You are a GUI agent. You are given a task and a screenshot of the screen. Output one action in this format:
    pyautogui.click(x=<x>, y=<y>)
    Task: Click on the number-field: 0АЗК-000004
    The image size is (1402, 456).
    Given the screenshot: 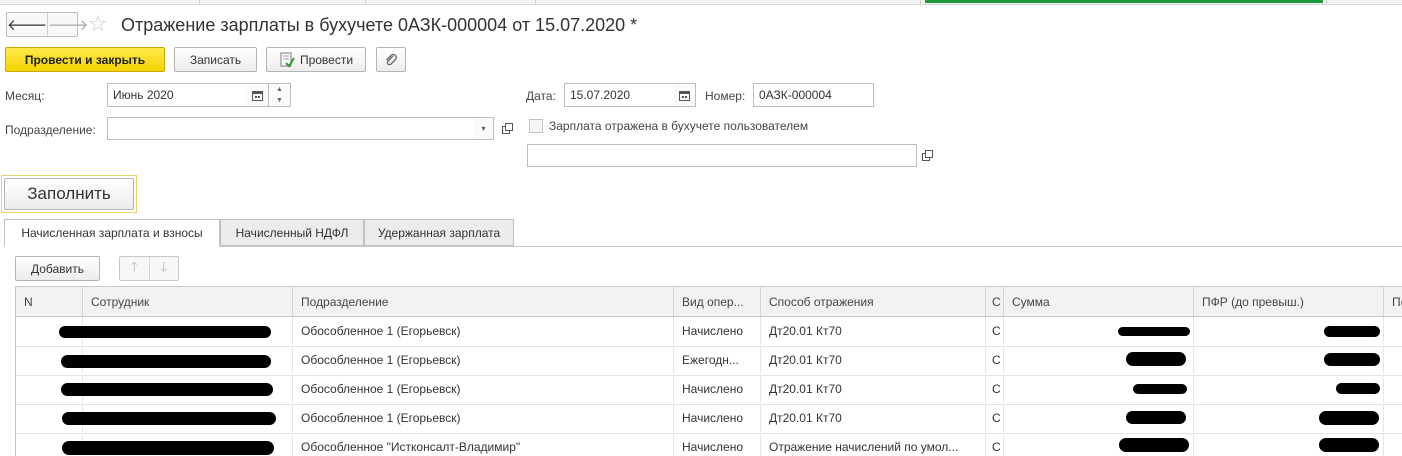 What is the action you would take?
    pyautogui.click(x=813, y=95)
    